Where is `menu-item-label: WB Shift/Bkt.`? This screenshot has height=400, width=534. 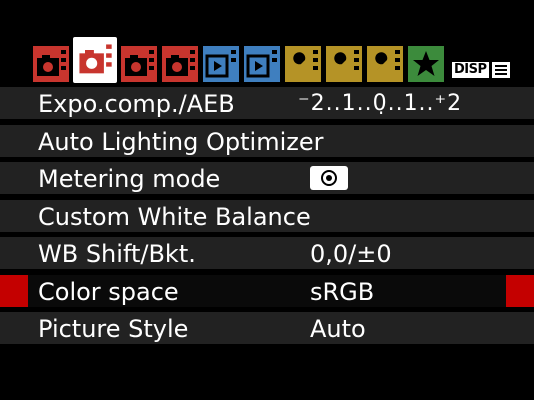
menu-item-label: WB Shift/Bkt. is located at coordinates (117, 254).